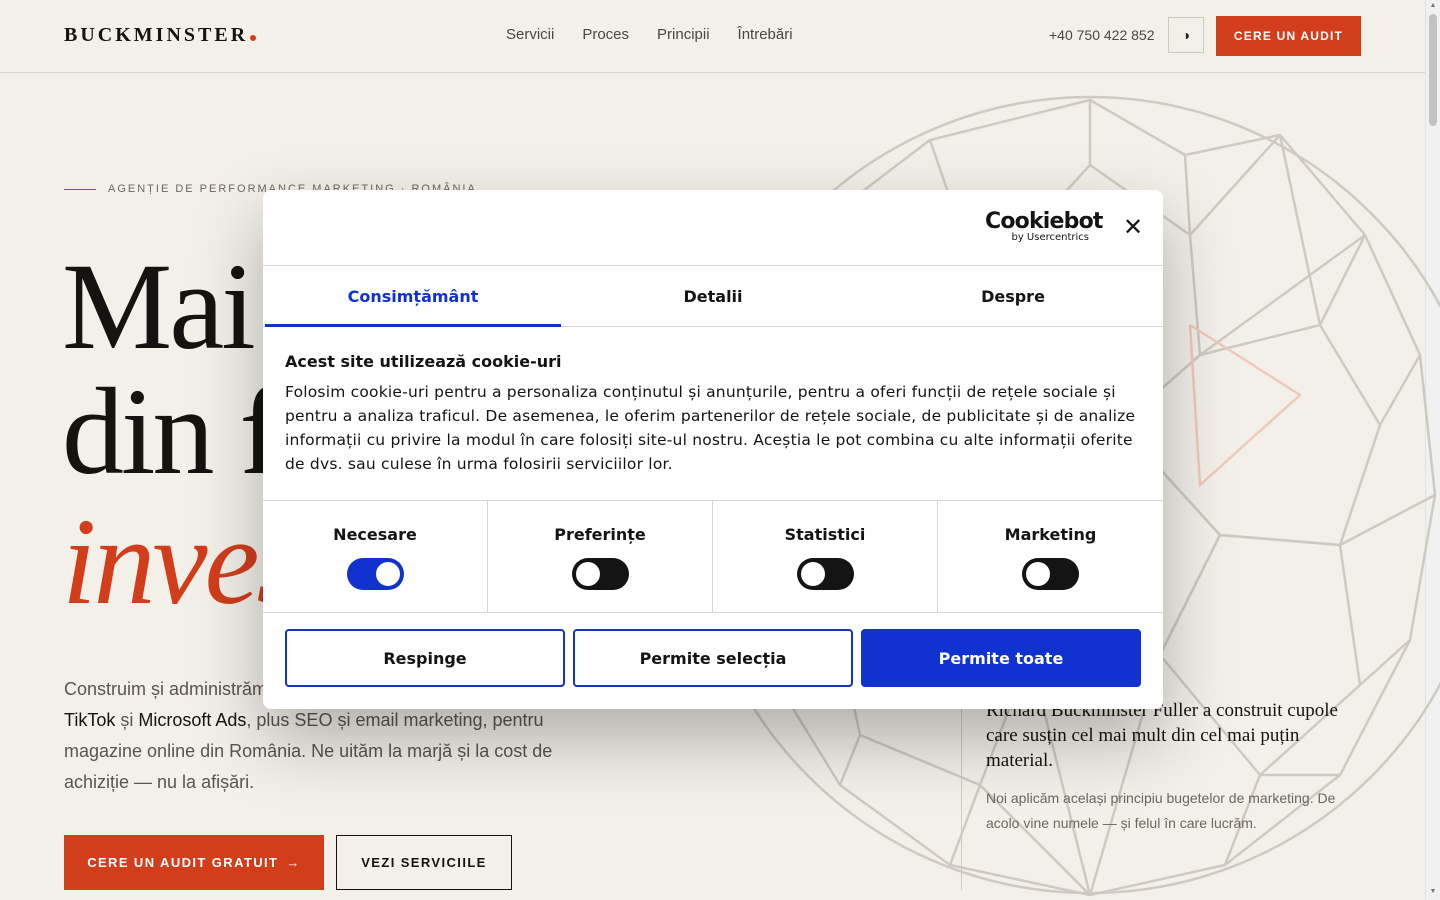 This screenshot has width=1440, height=900. I want to click on toggle-preferinte: Preferințe, so click(600, 557).